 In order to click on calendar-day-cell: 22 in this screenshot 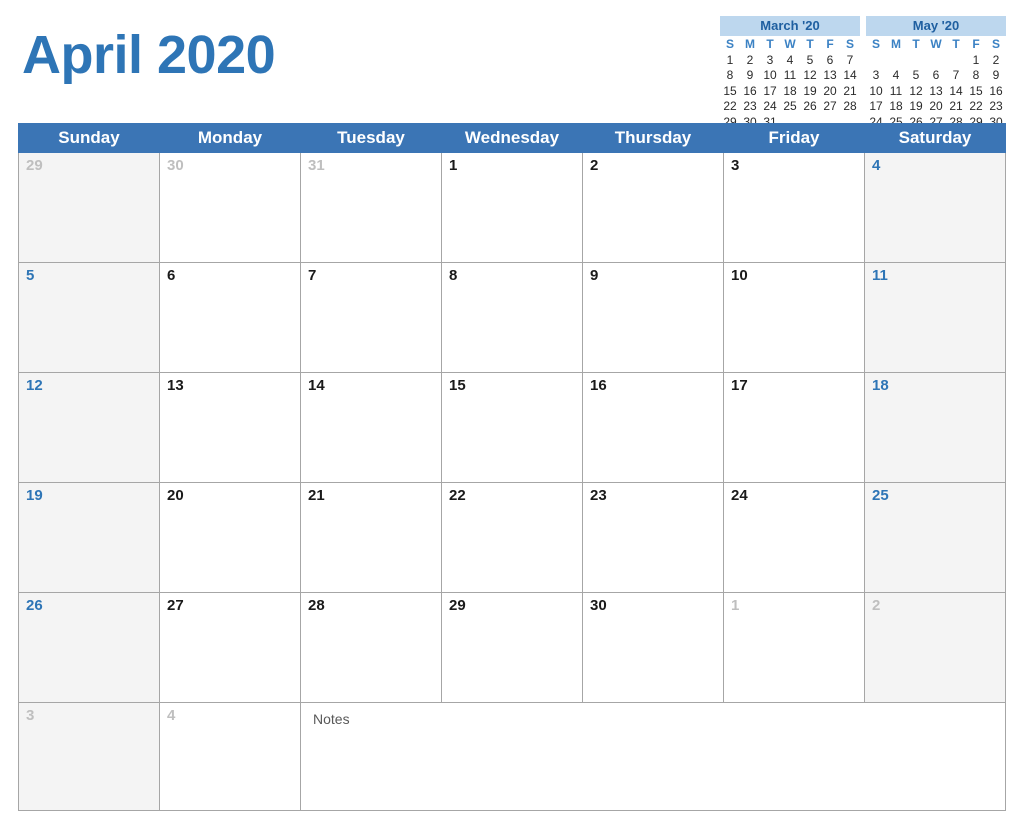, I will do `click(512, 537)`.